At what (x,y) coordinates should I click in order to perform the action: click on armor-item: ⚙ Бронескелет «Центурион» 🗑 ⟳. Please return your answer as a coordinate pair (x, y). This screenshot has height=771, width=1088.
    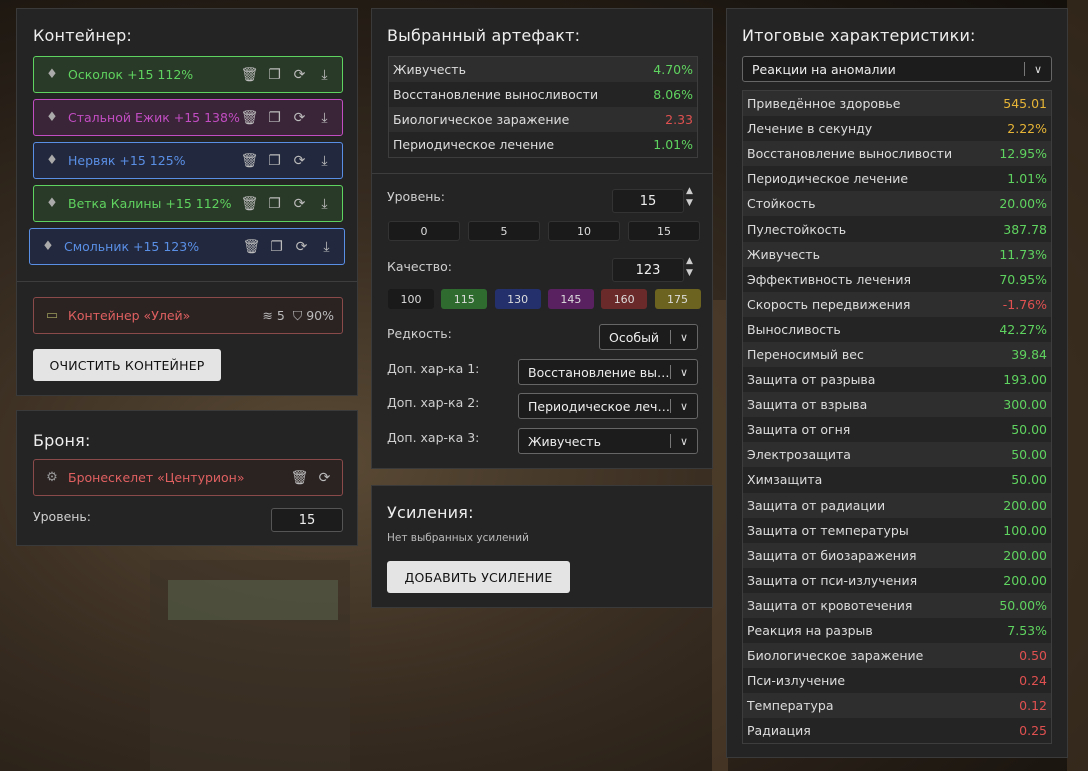
    Looking at the image, I should click on (188, 477).